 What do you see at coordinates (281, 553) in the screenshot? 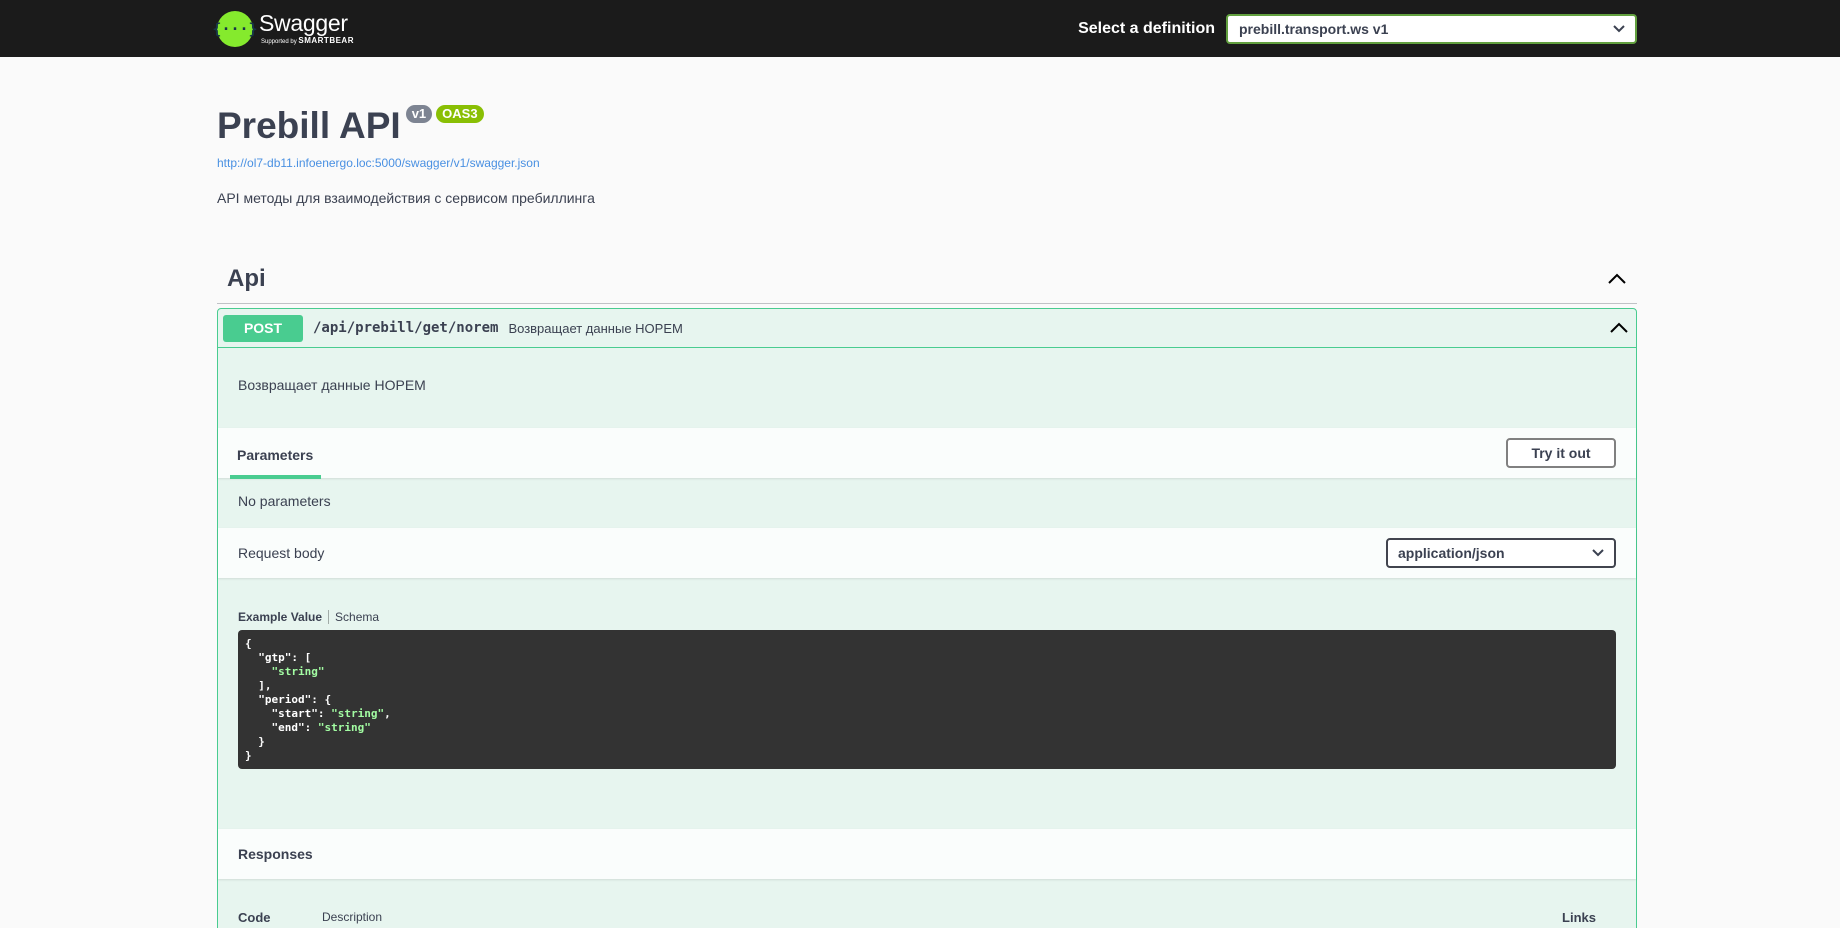
I see `request-body-label: Request body` at bounding box center [281, 553].